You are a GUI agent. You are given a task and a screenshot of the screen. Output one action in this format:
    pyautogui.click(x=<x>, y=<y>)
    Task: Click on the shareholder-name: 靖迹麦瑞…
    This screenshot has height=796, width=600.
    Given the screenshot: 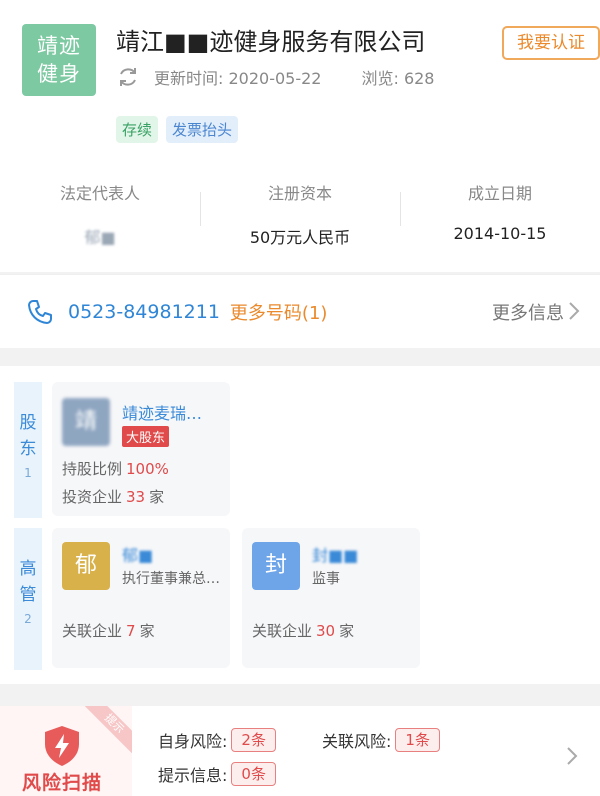 What is the action you would take?
    pyautogui.click(x=162, y=412)
    